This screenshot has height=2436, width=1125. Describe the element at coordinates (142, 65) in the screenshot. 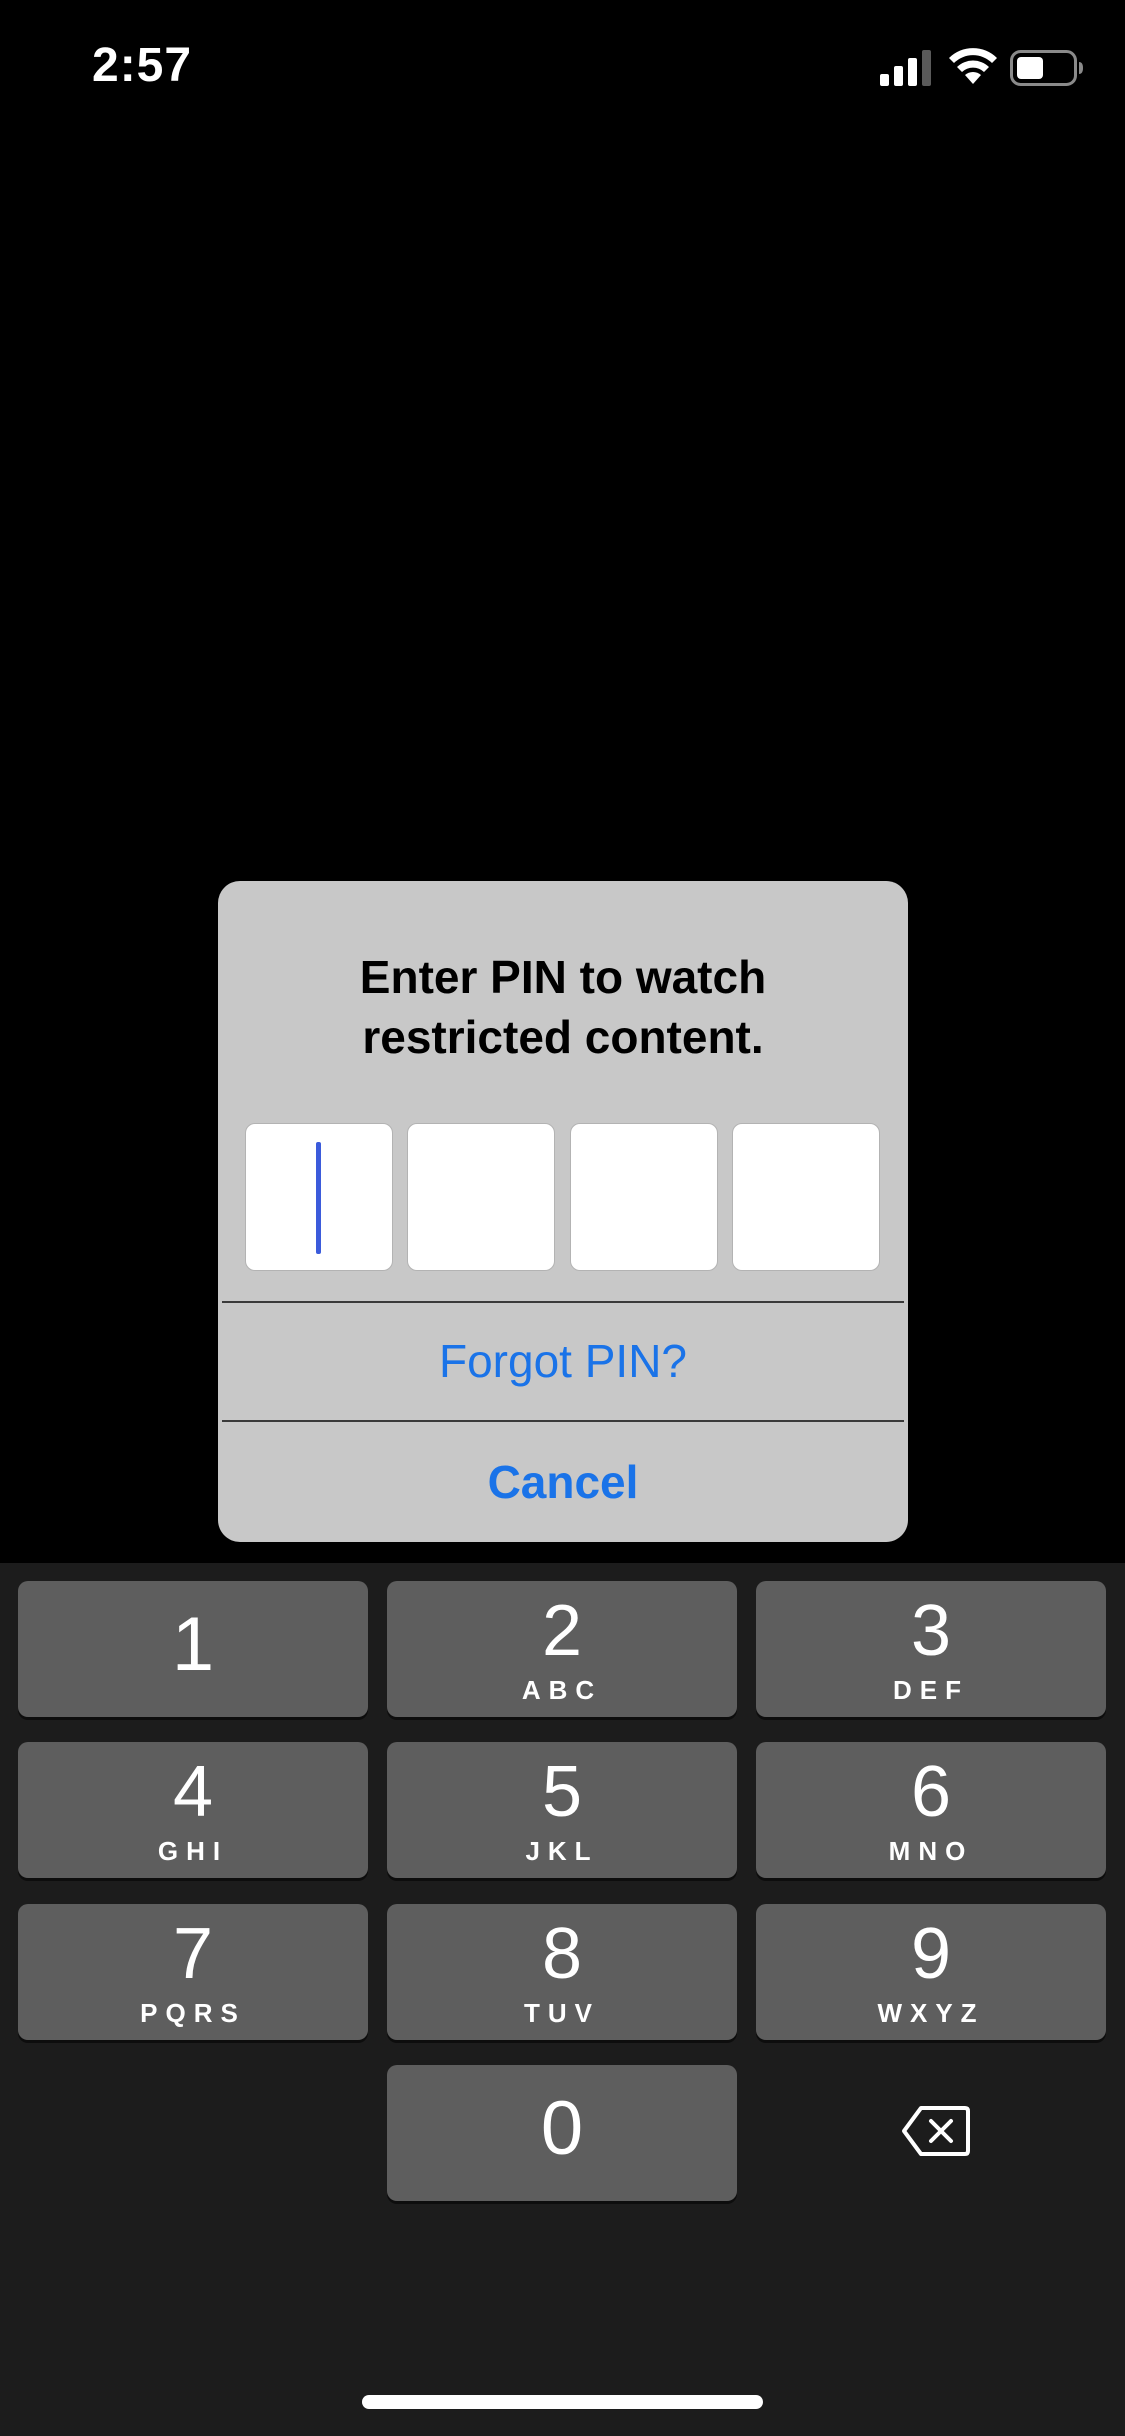

I see `status-time: 2:57` at that location.